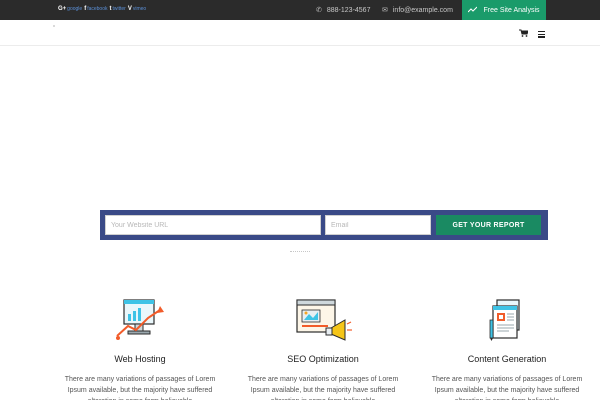 Image resolution: width=600 pixels, height=400 pixels. What do you see at coordinates (541, 34) in the screenshot?
I see `hamburger-menu-icon` at bounding box center [541, 34].